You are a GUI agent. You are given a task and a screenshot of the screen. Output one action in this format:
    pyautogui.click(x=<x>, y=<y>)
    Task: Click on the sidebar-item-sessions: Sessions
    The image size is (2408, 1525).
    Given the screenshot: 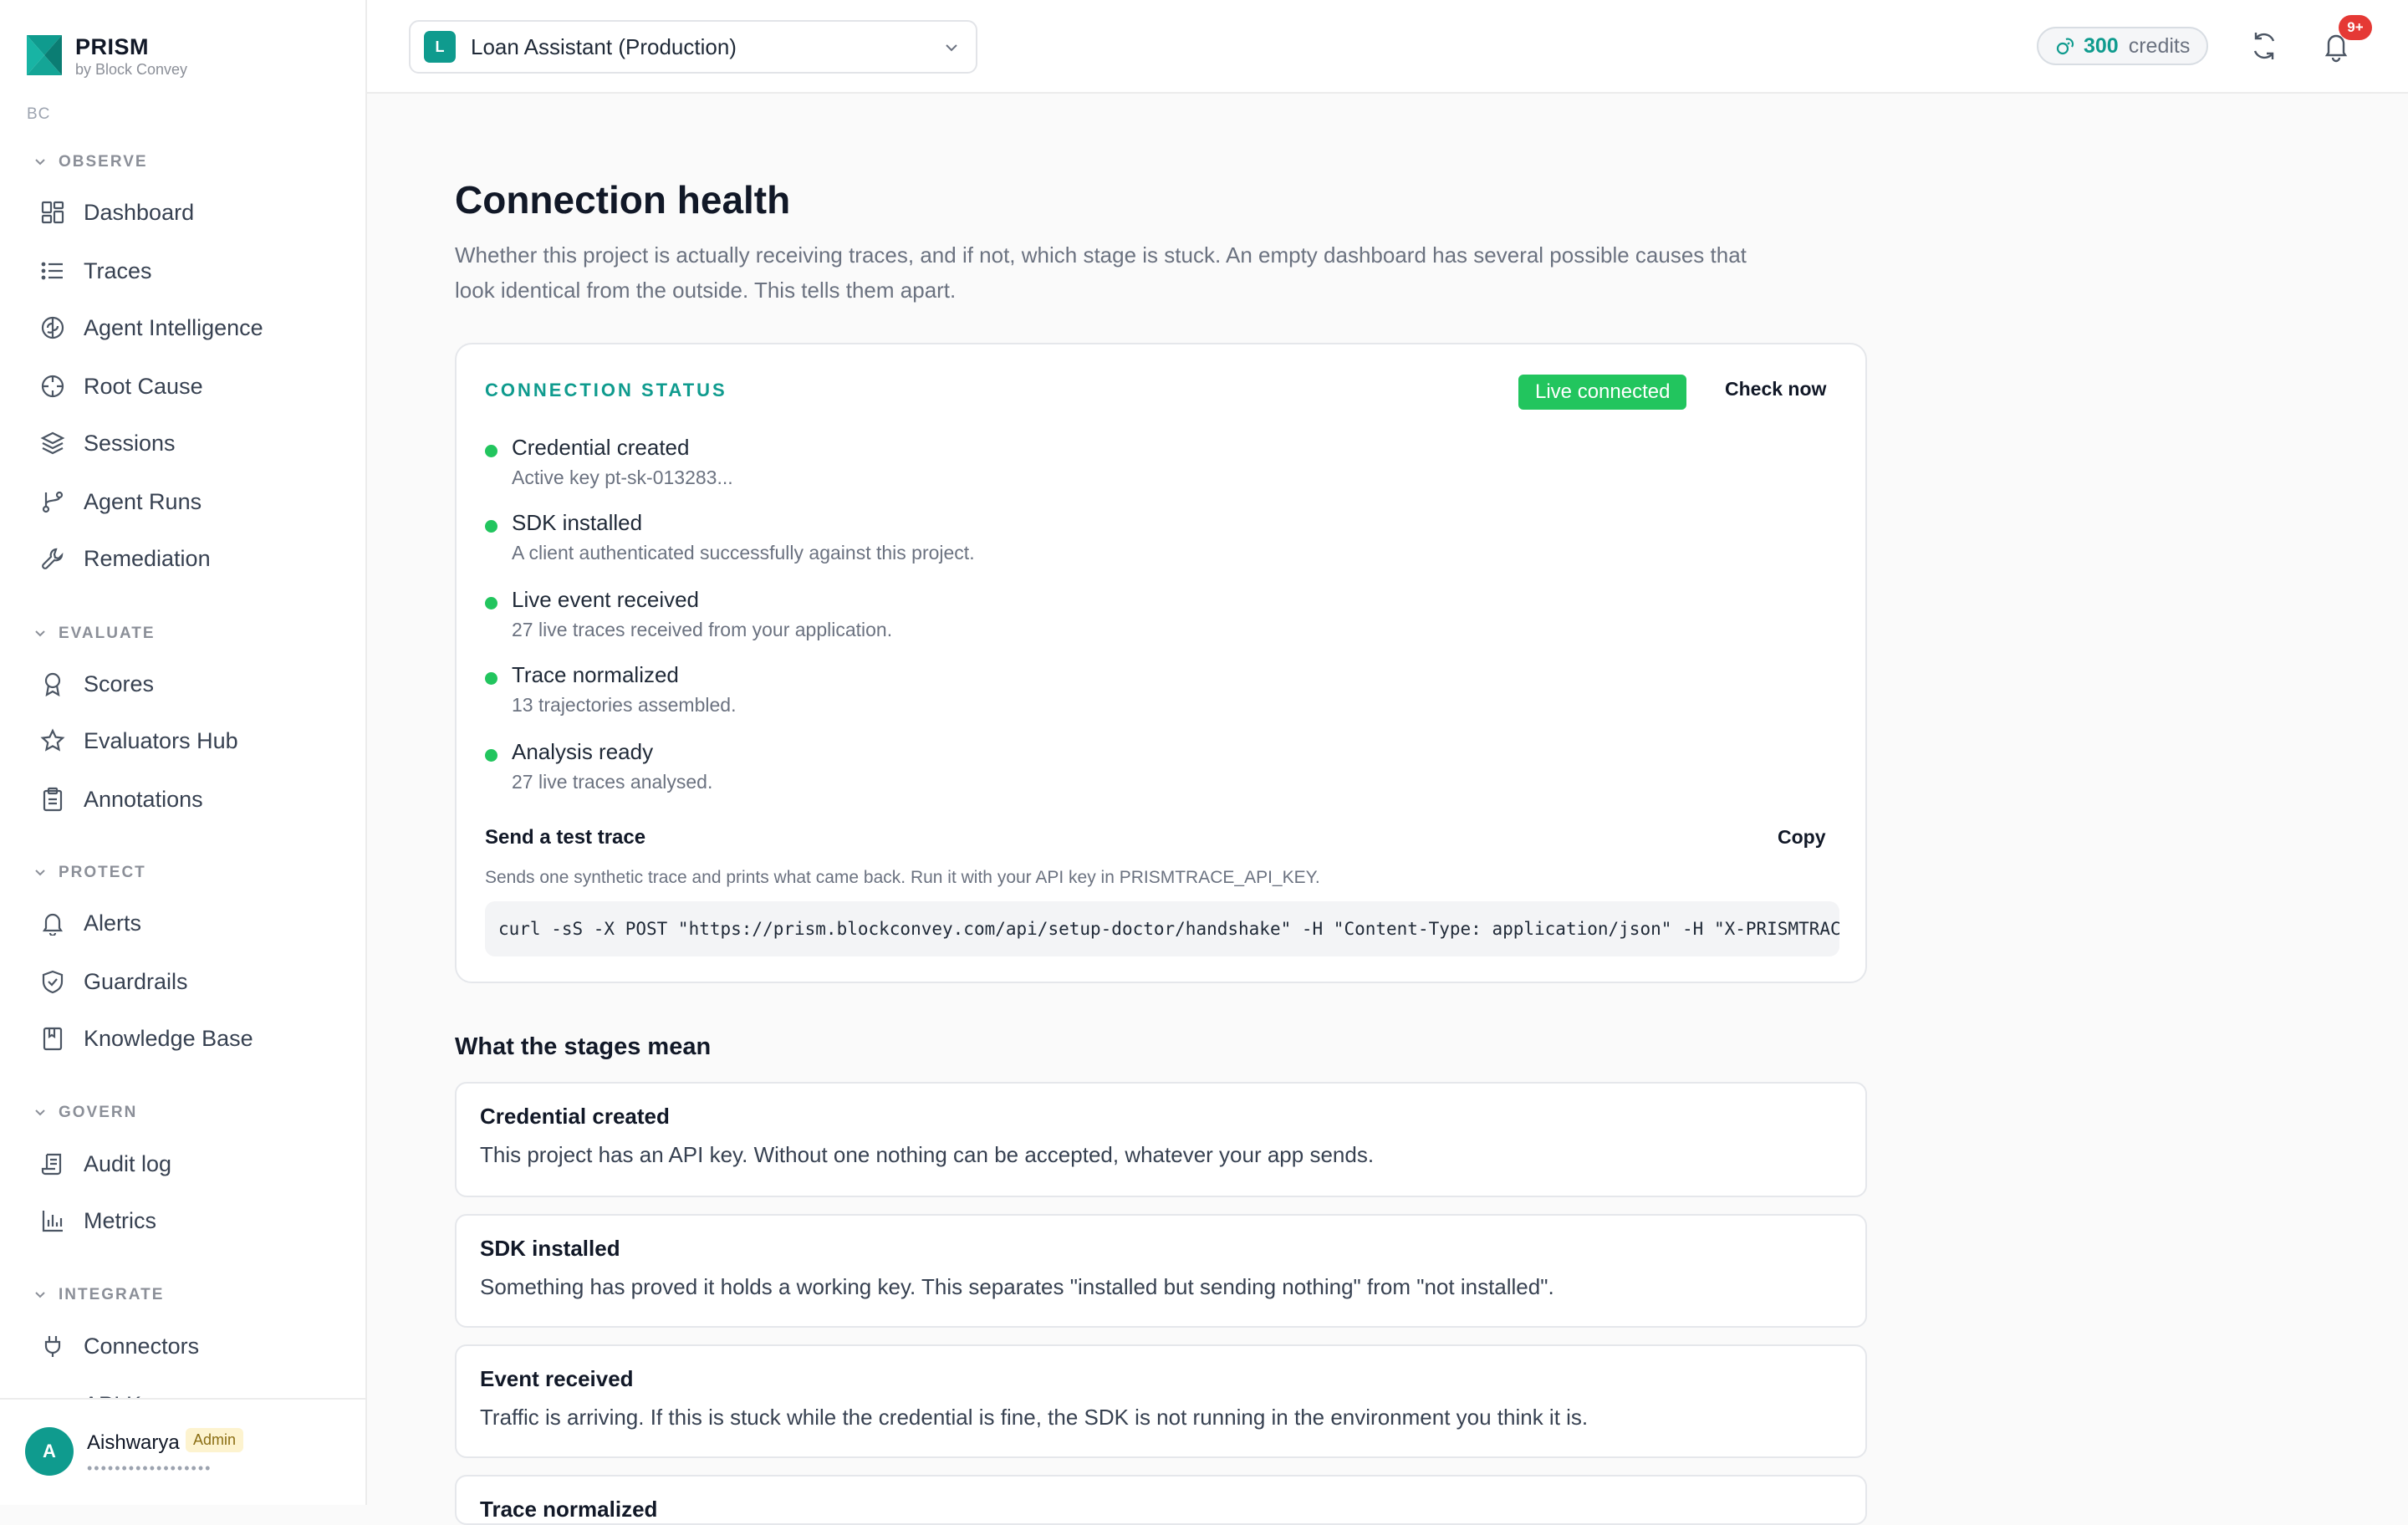 What is the action you would take?
    pyautogui.click(x=107, y=443)
    